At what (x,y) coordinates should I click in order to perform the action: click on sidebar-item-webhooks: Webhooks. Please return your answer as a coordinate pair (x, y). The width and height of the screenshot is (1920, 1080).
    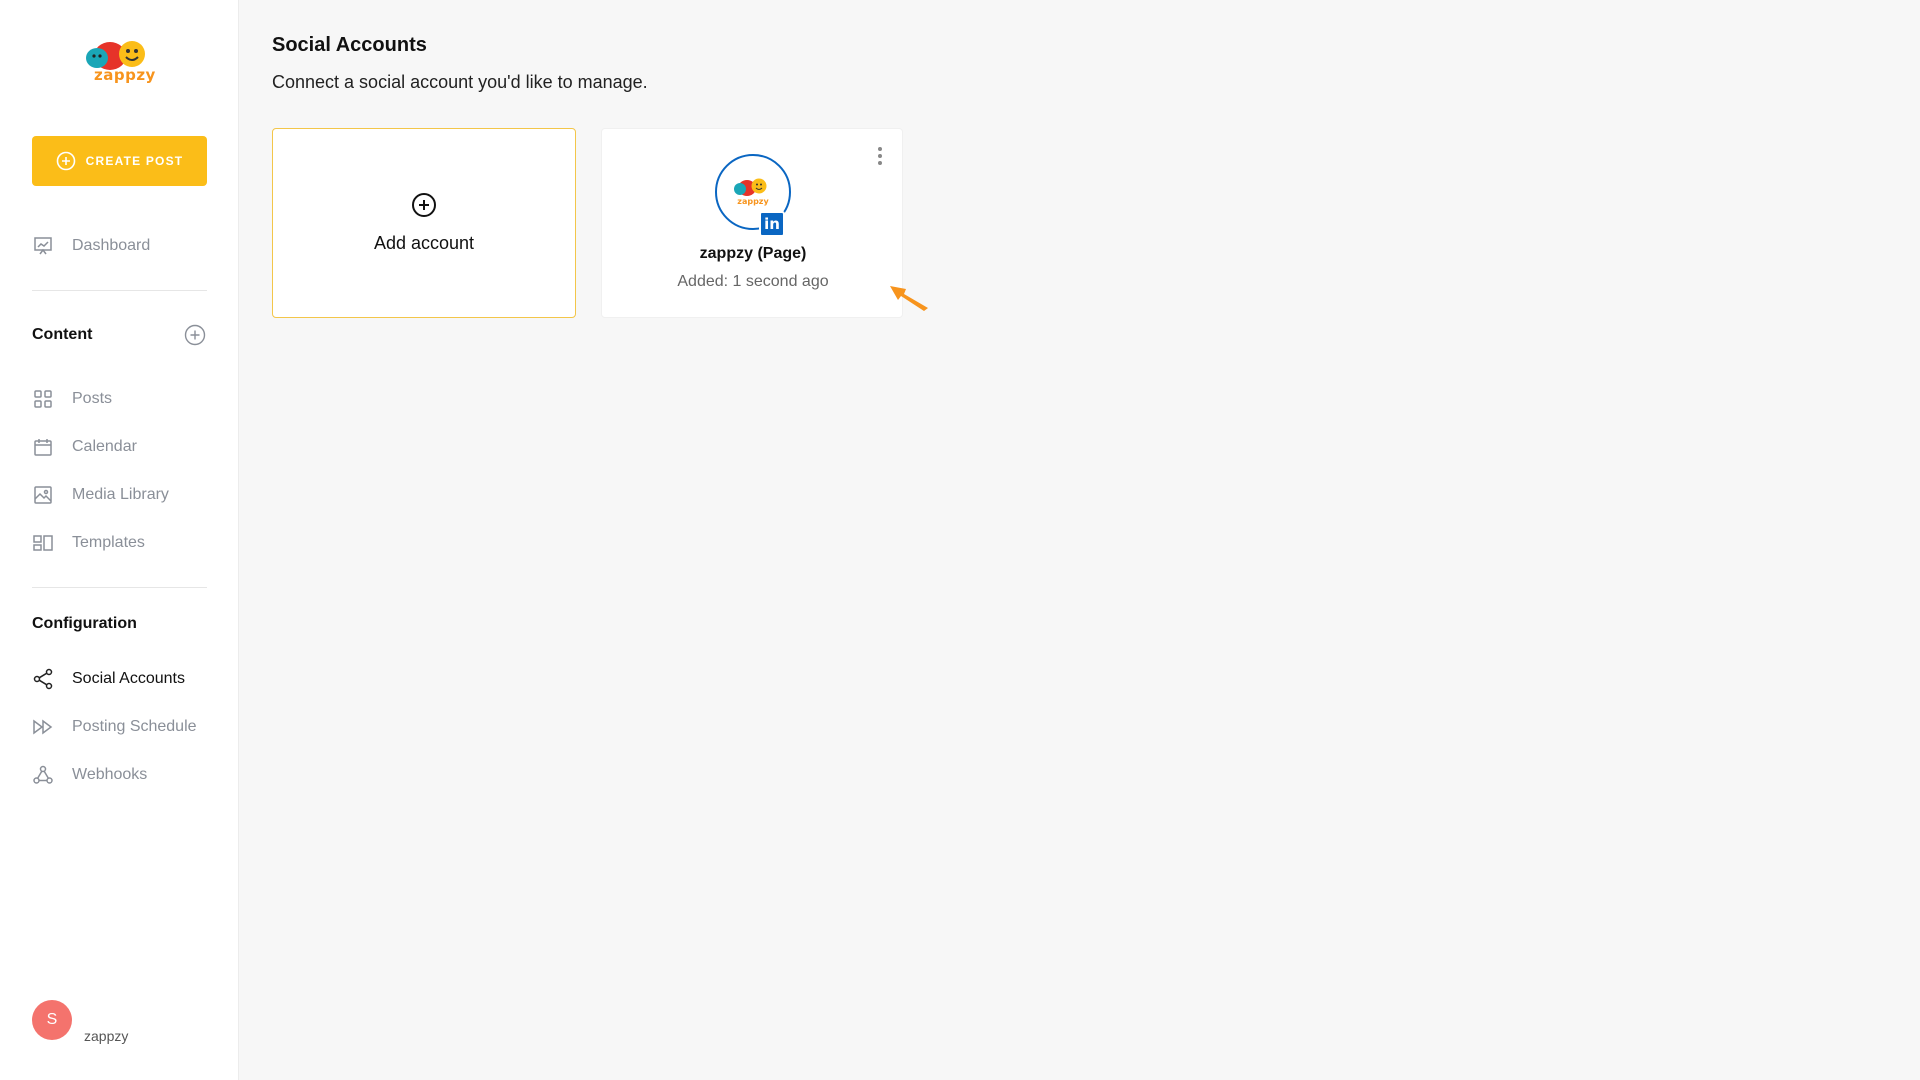
    Looking at the image, I should click on (89, 775).